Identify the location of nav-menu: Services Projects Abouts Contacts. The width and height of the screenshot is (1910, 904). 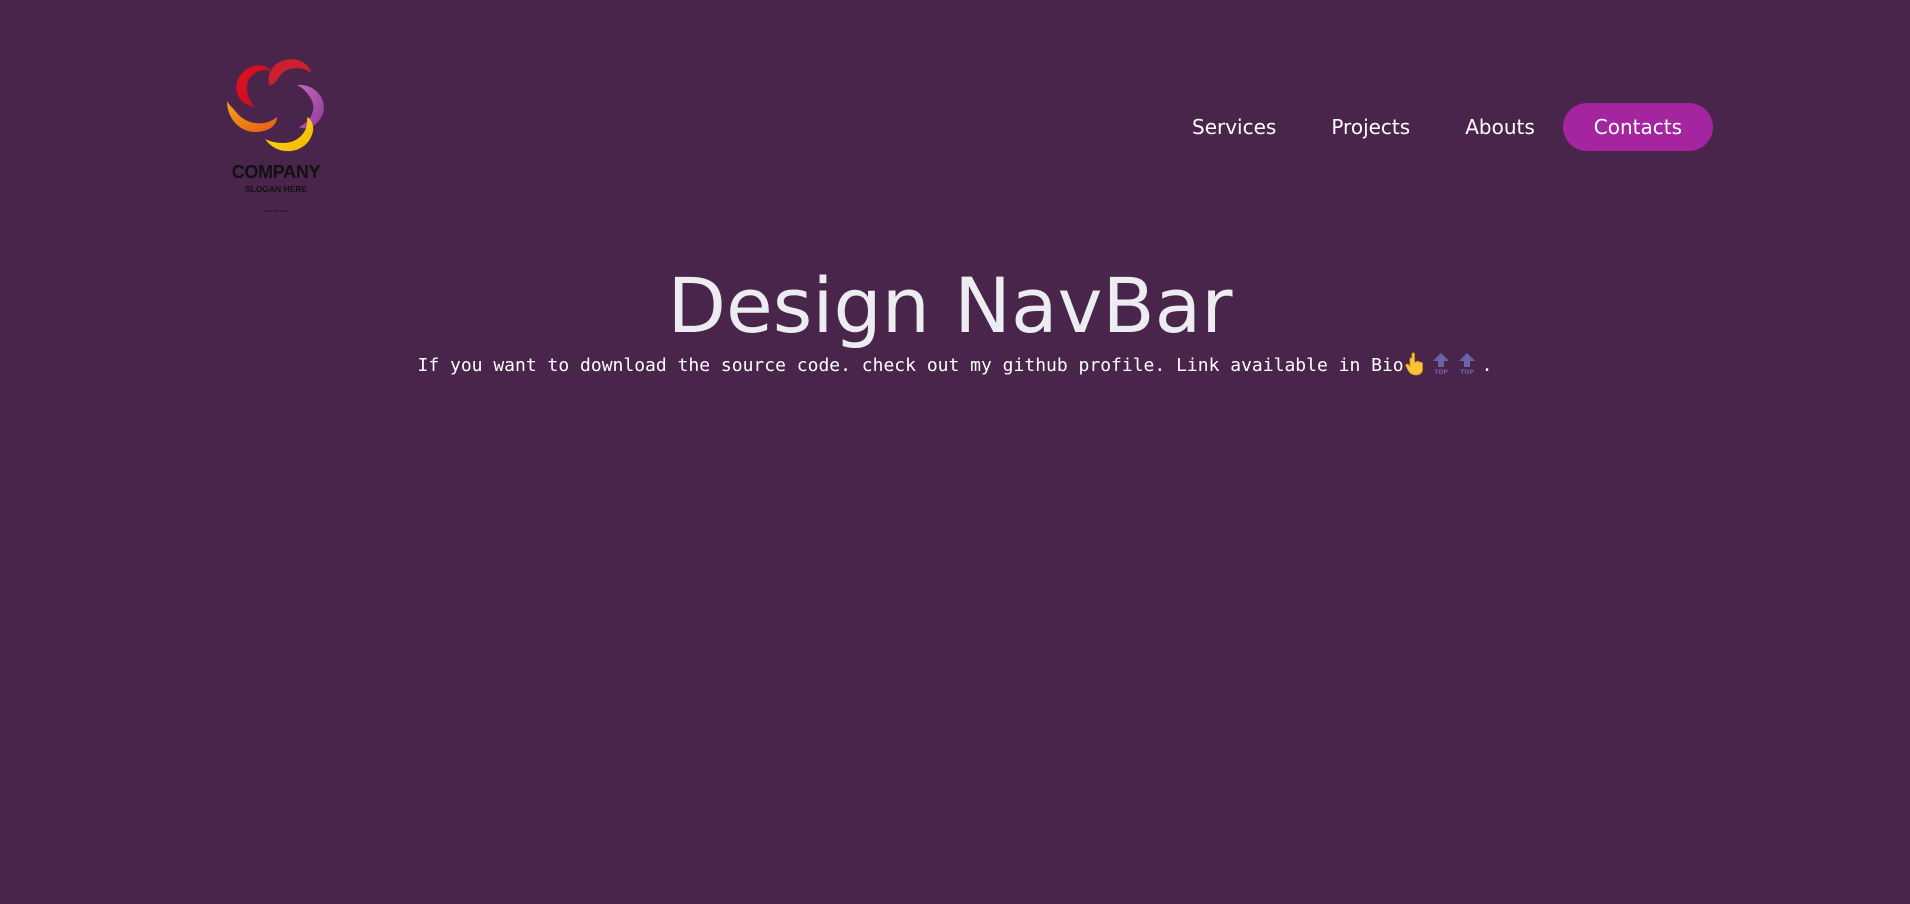
(1439, 127).